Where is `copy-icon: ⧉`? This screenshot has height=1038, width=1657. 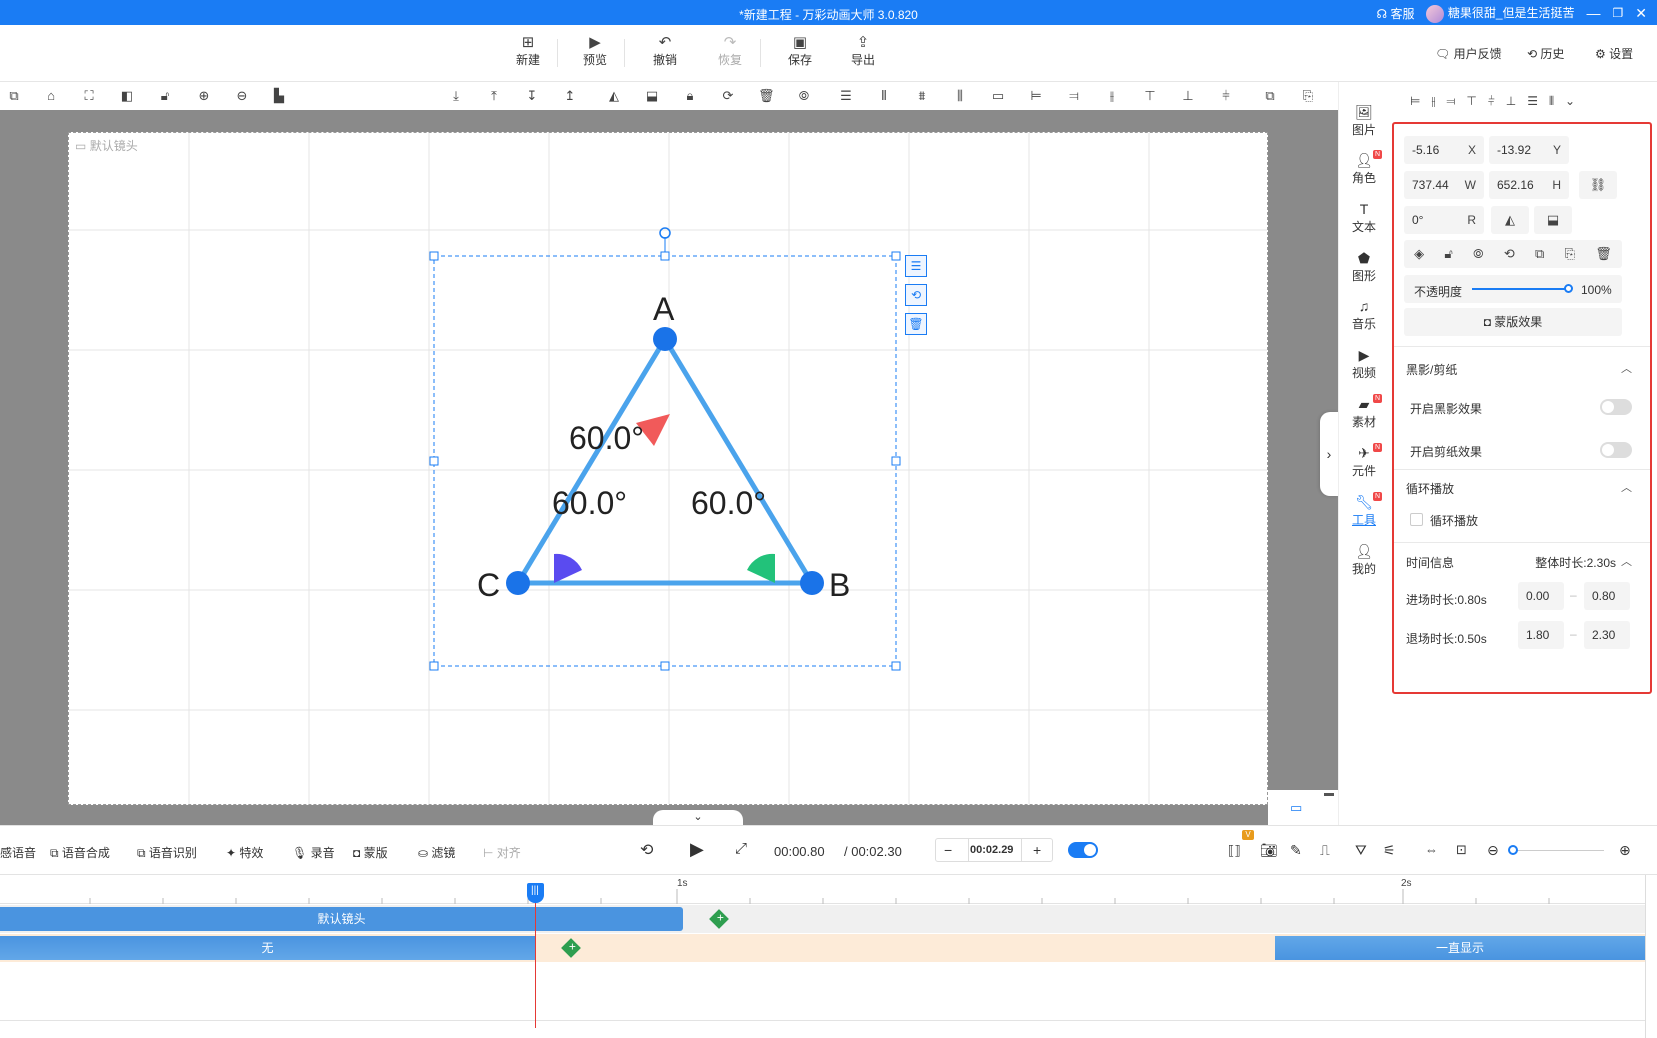 copy-icon: ⧉ is located at coordinates (1270, 96).